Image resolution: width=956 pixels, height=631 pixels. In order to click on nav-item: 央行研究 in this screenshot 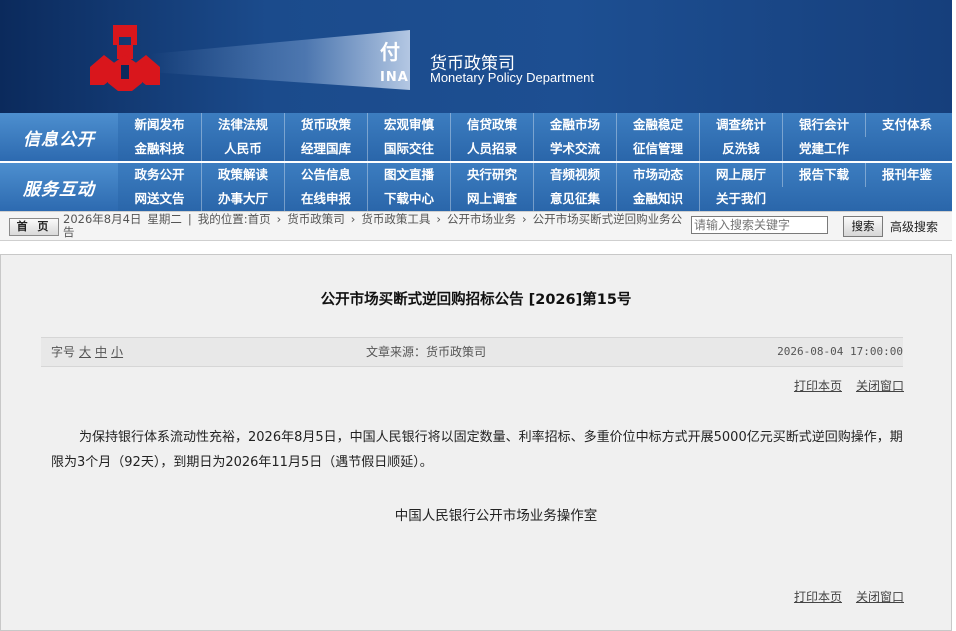, I will do `click(491, 175)`.